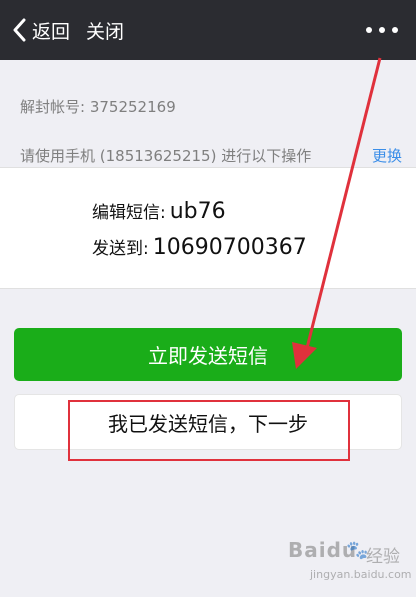 The image size is (416, 597). I want to click on top-navigation-bar: 返回 关闭, so click(208, 30).